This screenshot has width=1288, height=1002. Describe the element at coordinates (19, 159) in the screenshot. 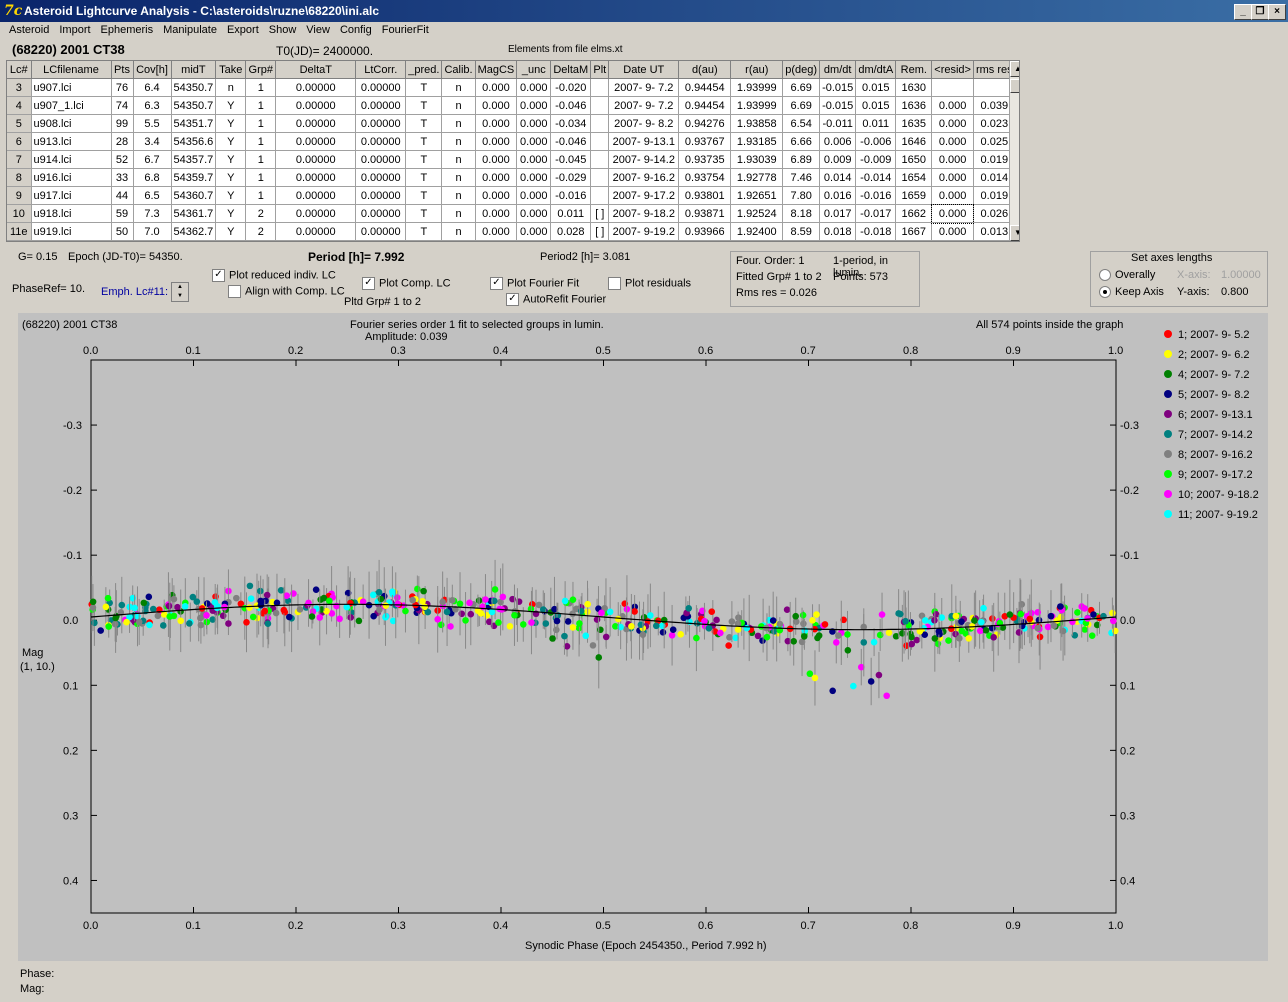

I see `table-cell: 7` at that location.